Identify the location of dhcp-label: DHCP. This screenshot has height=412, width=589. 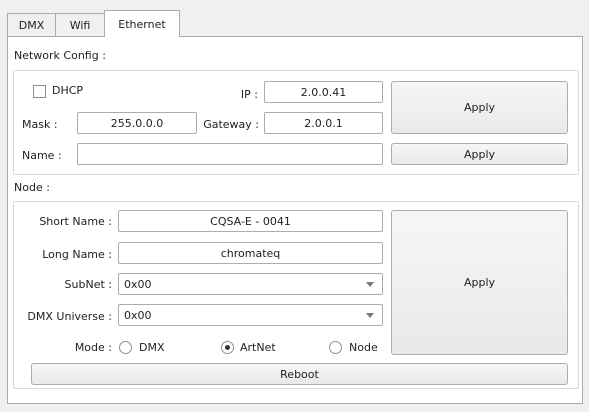
(68, 90).